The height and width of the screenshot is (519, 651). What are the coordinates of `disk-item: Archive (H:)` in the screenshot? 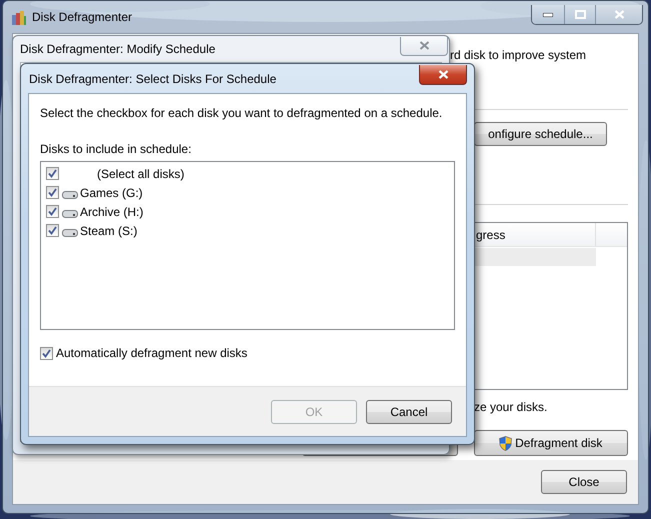 It's located at (112, 211).